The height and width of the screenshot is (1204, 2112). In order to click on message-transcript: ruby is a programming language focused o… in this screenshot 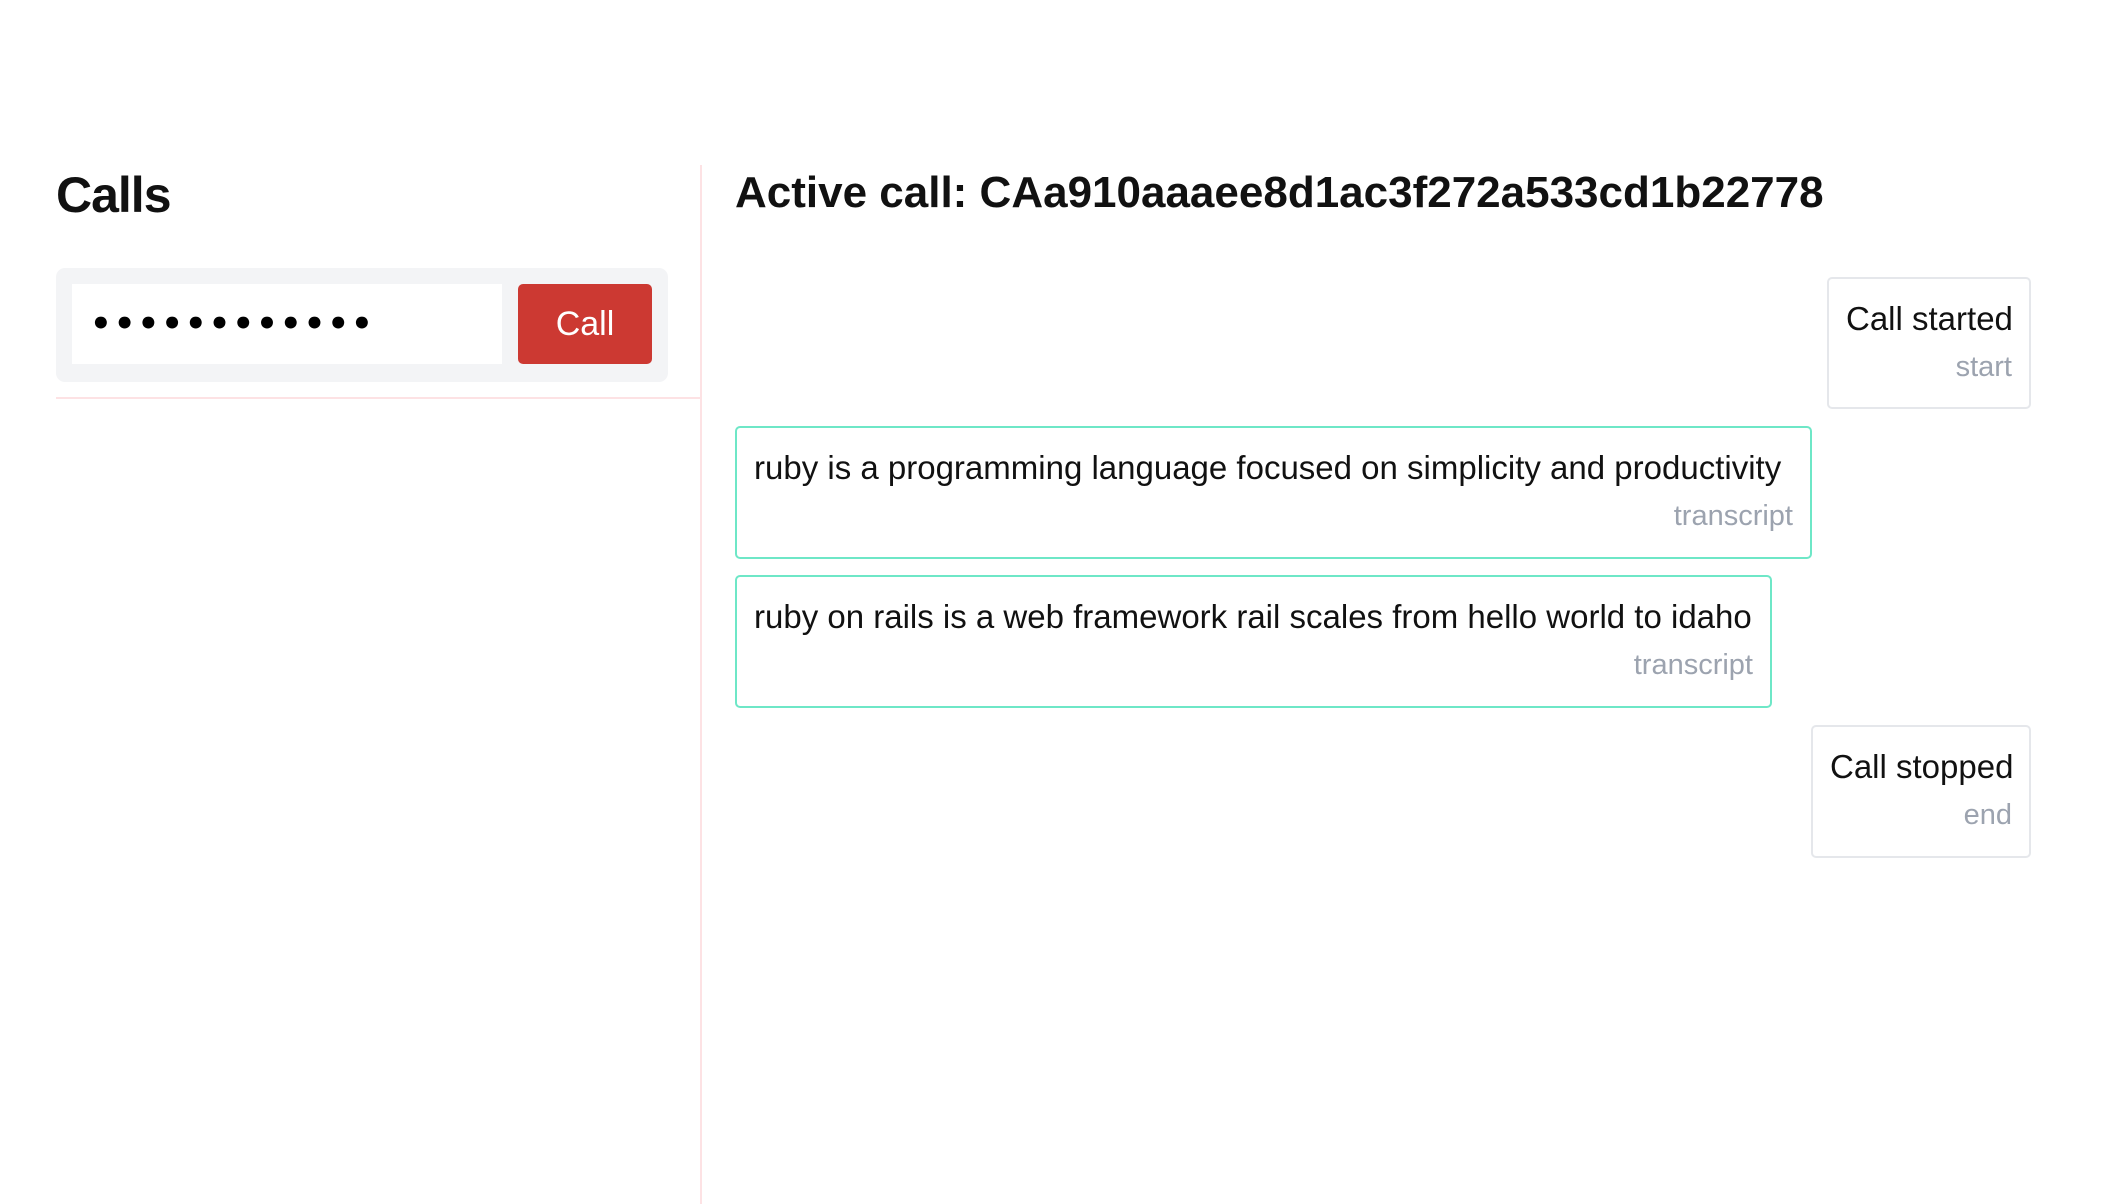, I will do `click(1273, 492)`.